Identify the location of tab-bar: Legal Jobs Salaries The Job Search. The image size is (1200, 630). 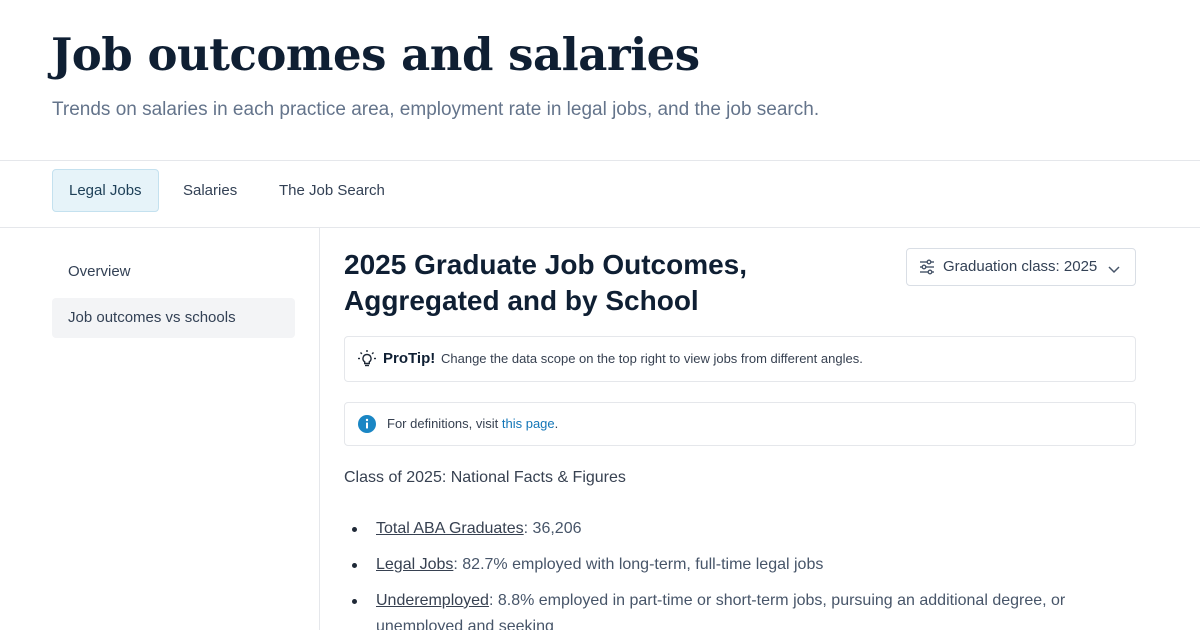
(600, 194).